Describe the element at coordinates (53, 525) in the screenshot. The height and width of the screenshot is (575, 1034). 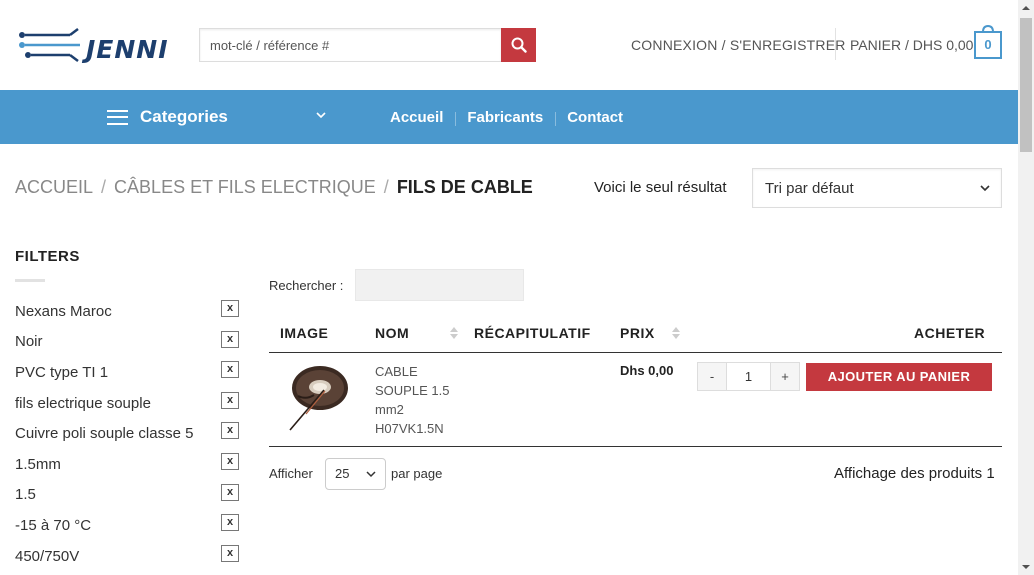
I see `filter-label: -15 à 70 °C` at that location.